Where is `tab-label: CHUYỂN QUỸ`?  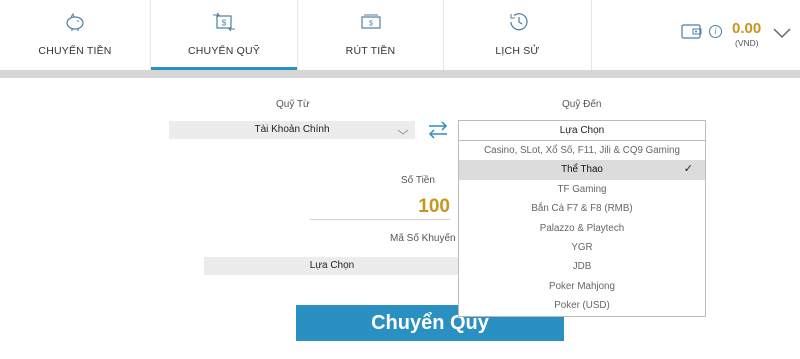 tab-label: CHUYỂN QUỸ is located at coordinates (223, 51).